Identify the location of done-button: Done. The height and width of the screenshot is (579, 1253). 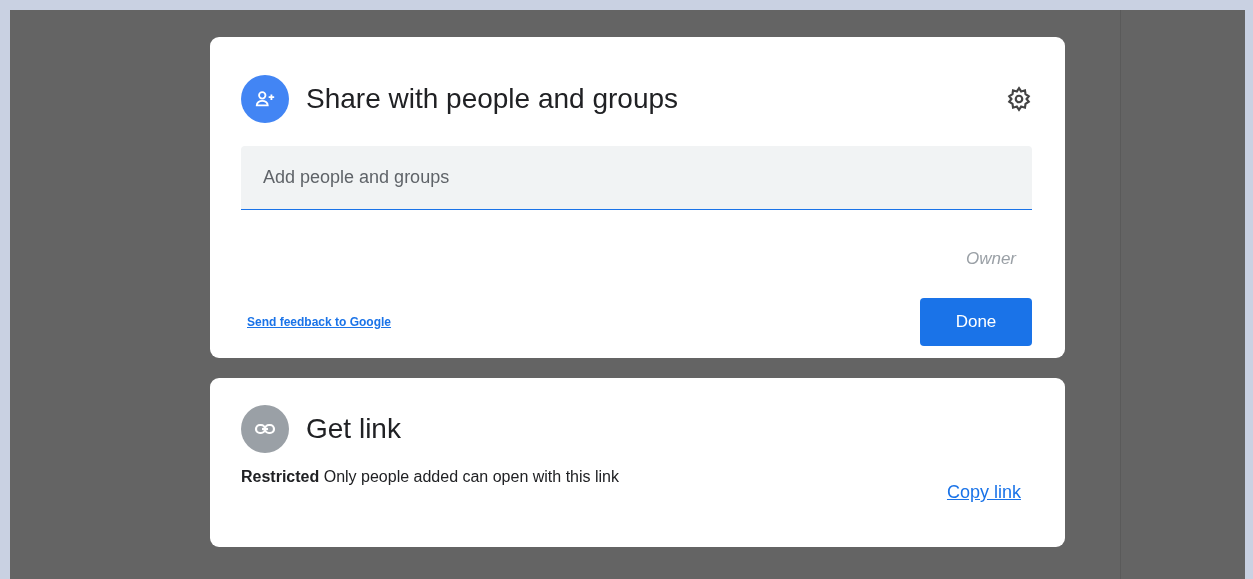
(976, 321).